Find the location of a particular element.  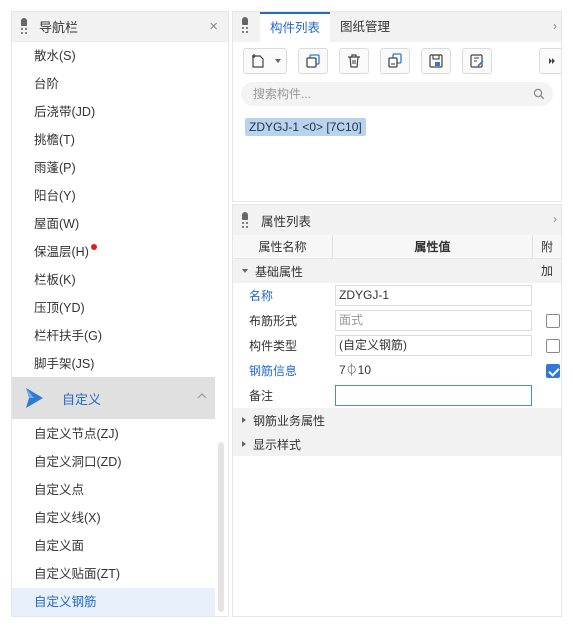

copy-icon is located at coordinates (313, 61).